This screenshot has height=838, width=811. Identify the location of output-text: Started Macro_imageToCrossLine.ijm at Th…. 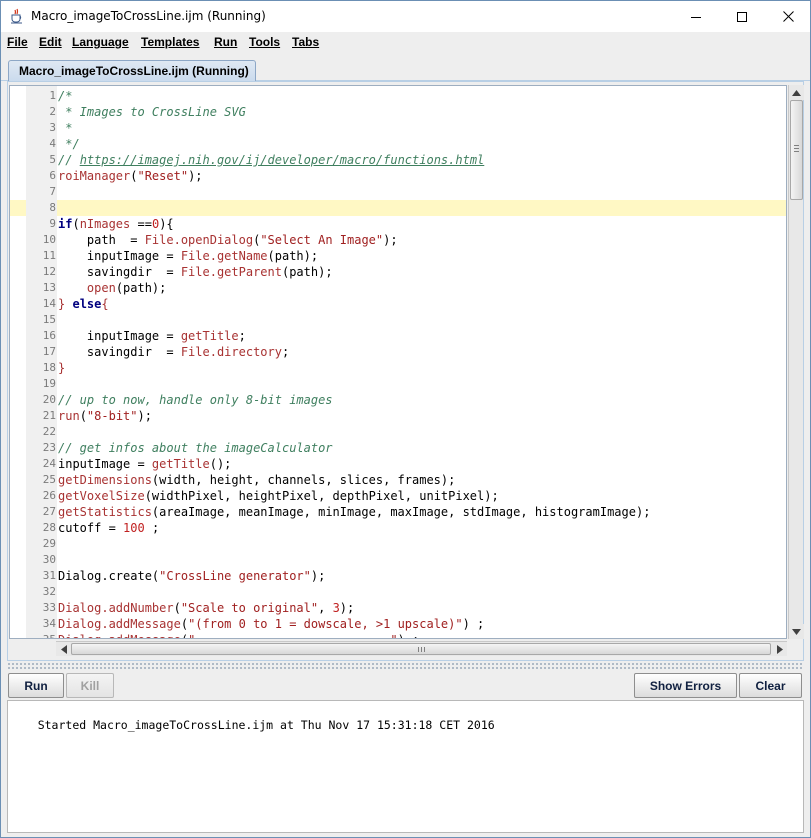
(266, 725).